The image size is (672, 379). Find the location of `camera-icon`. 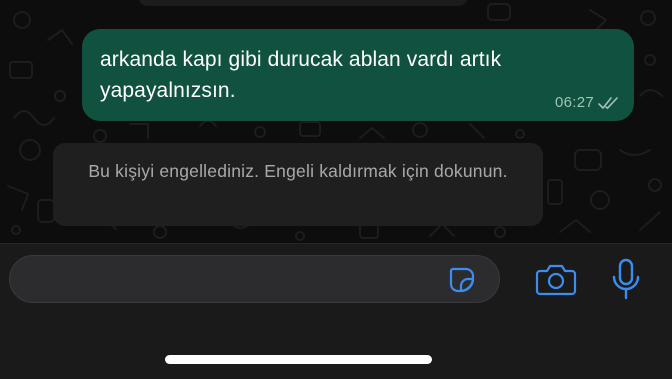

camera-icon is located at coordinates (556, 280).